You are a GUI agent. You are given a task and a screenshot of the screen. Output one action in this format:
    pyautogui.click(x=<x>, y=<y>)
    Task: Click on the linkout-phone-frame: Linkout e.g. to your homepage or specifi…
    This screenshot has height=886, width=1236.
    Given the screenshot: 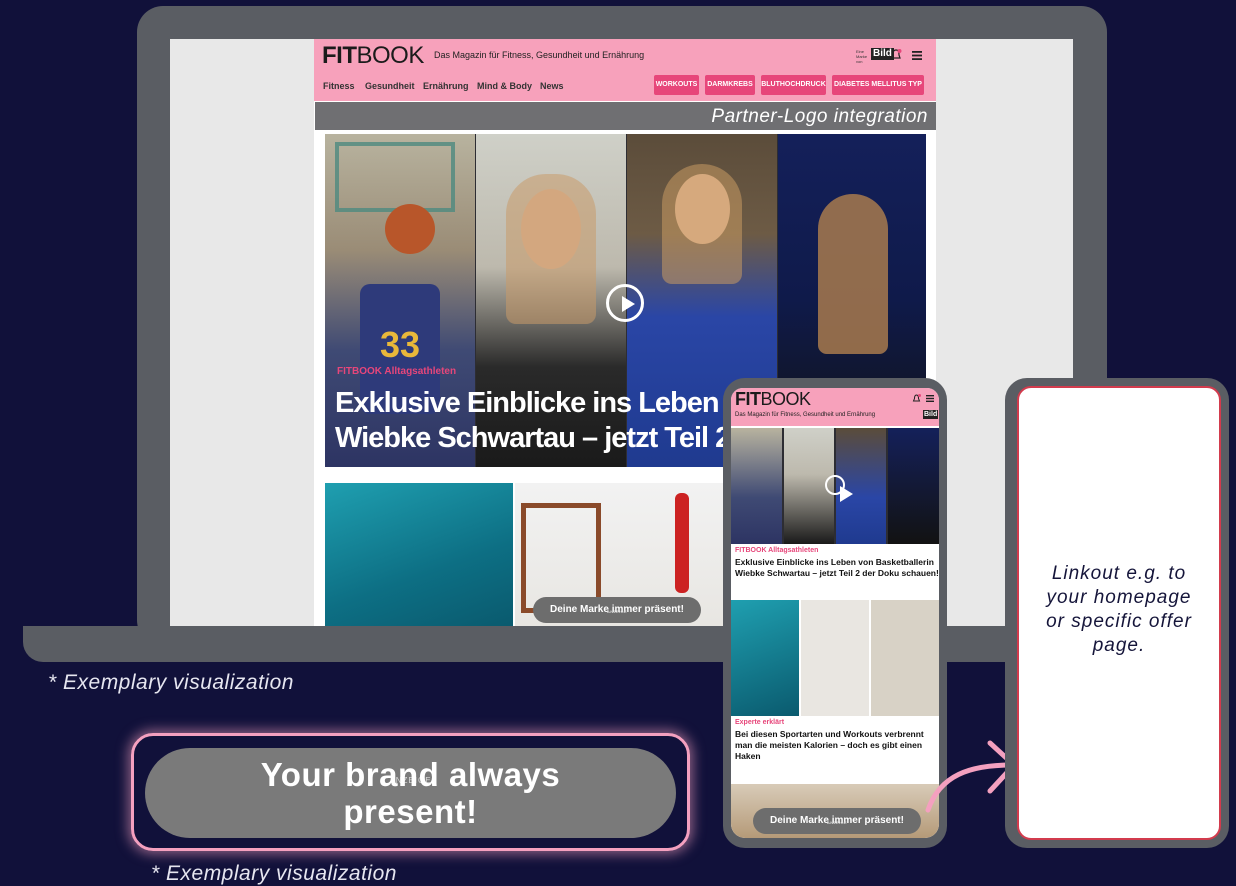 What is the action you would take?
    pyautogui.click(x=1117, y=613)
    